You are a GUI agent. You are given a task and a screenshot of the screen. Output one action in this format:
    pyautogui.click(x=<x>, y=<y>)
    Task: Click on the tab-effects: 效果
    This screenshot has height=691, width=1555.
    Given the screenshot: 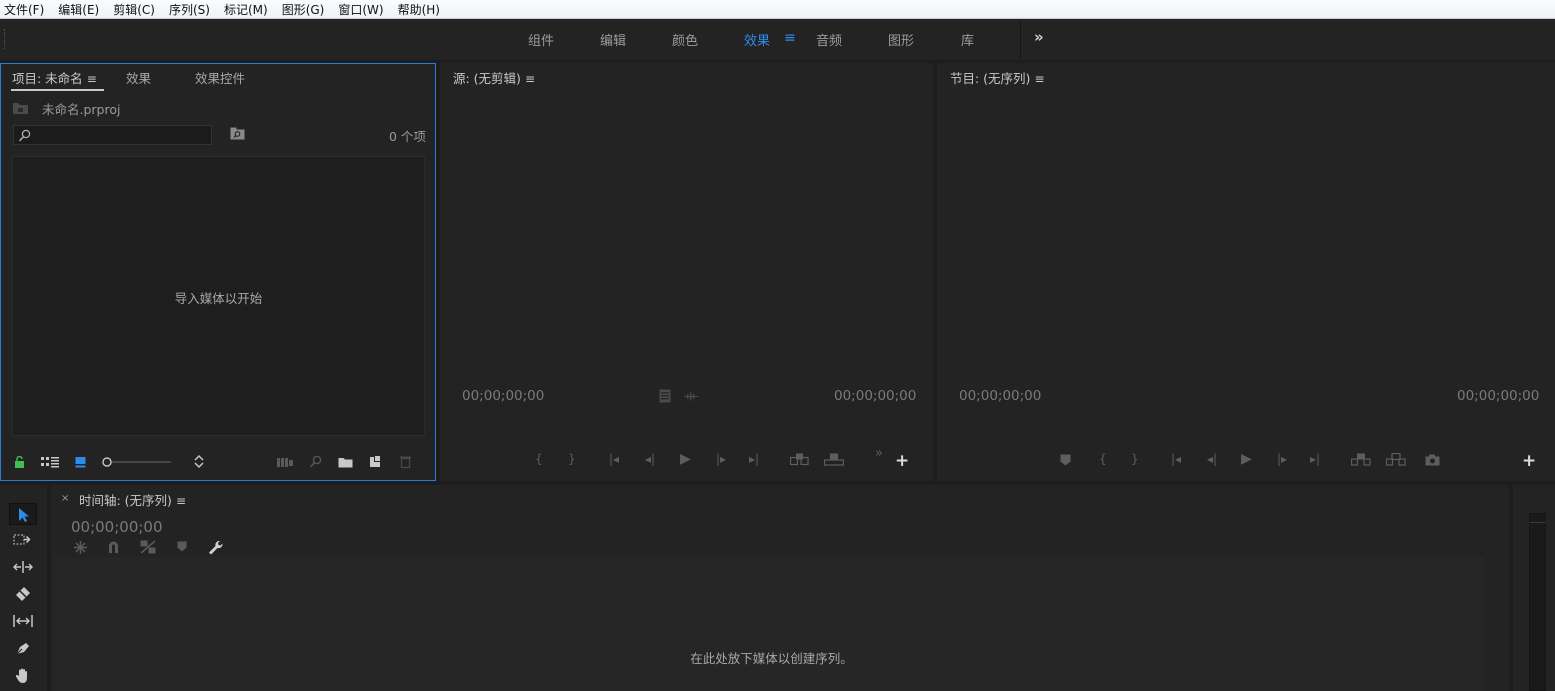 What is the action you would take?
    pyautogui.click(x=138, y=77)
    